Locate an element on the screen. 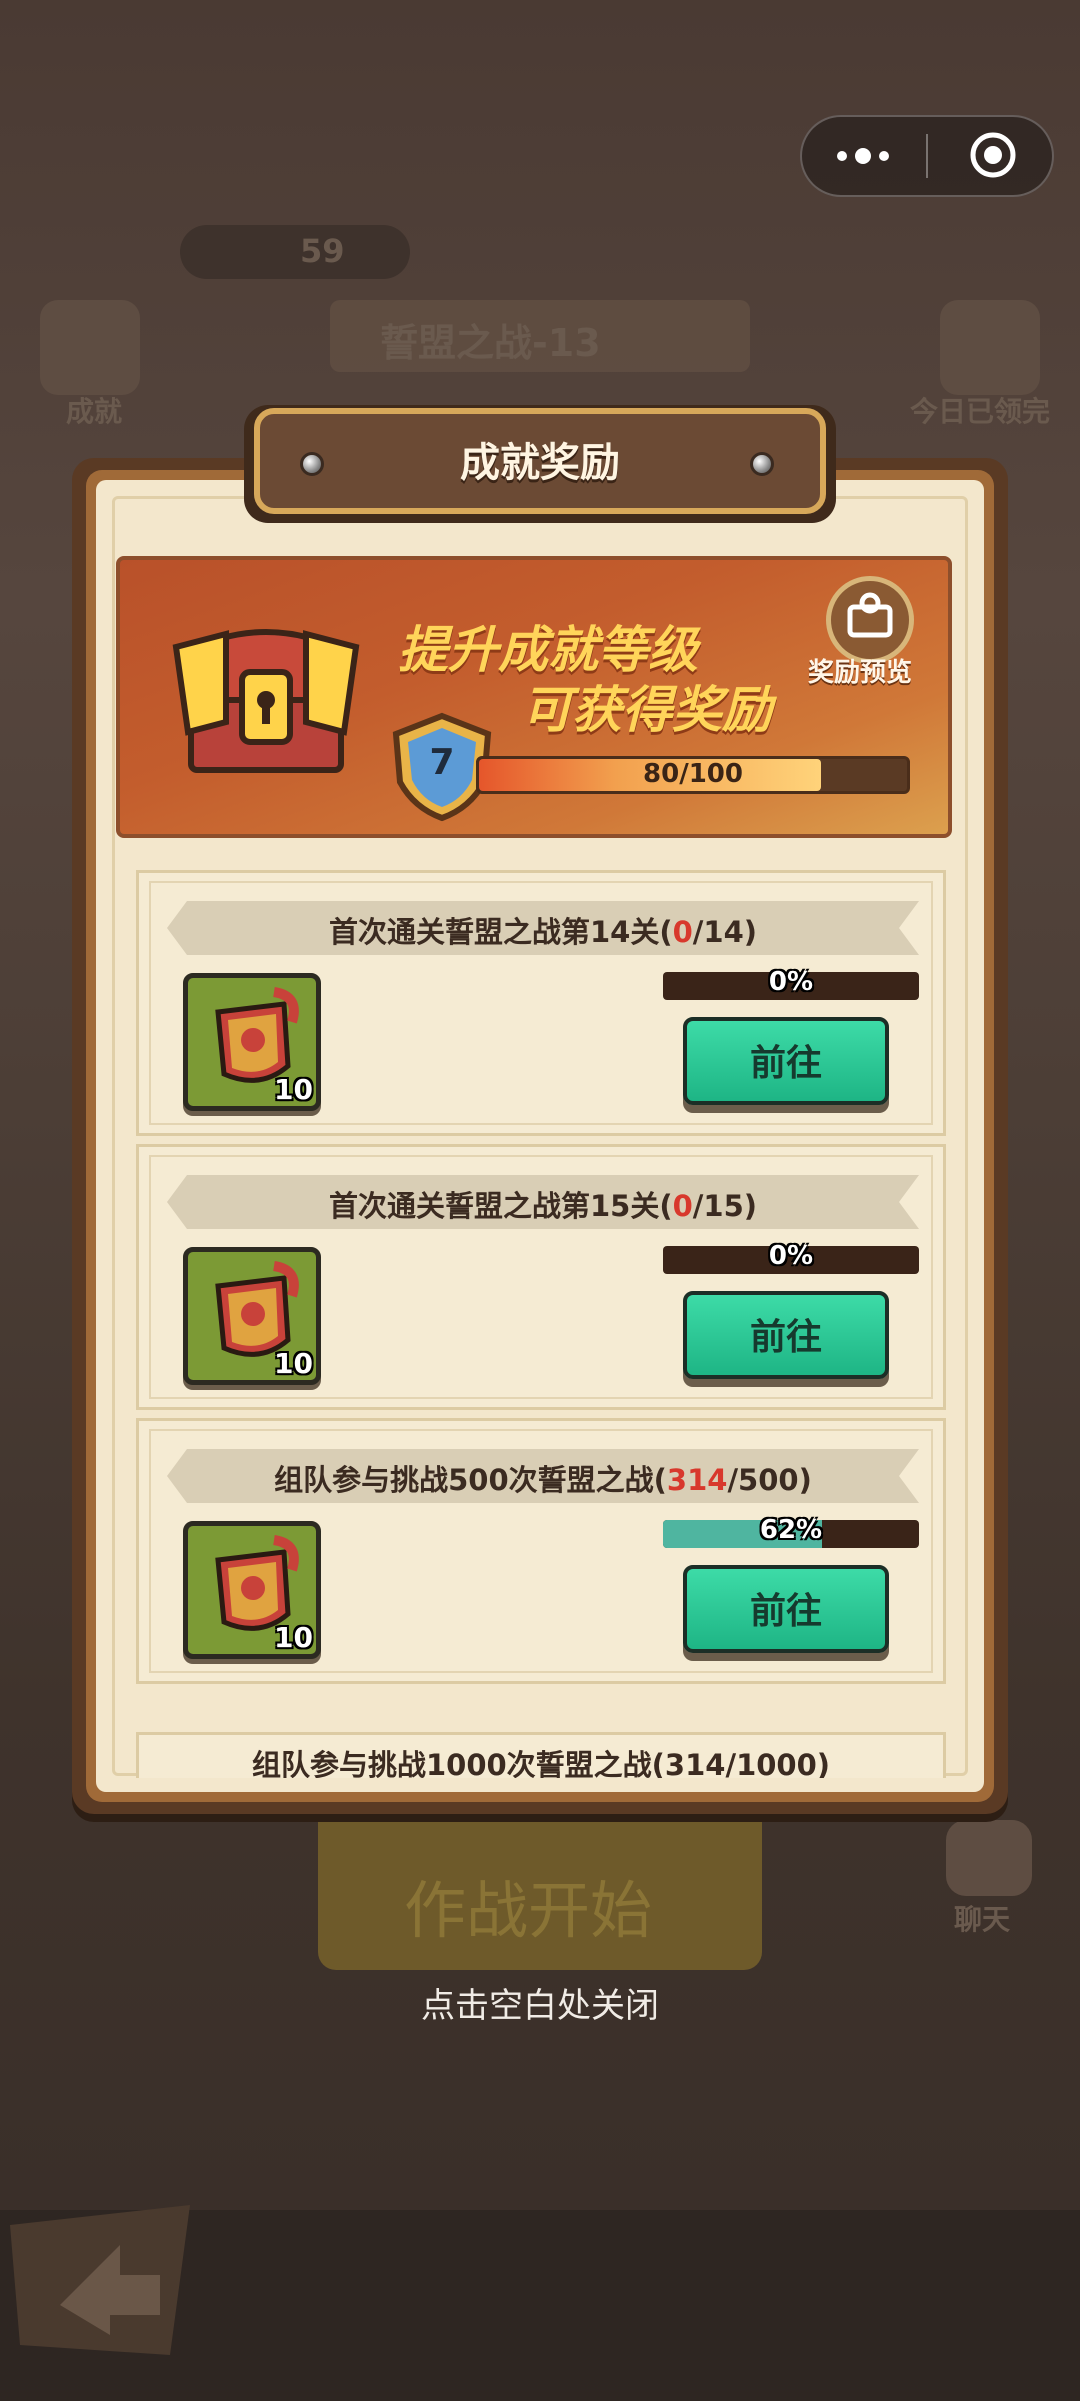 The width and height of the screenshot is (1080, 2401). close-miniprogram-icon is located at coordinates (993, 155).